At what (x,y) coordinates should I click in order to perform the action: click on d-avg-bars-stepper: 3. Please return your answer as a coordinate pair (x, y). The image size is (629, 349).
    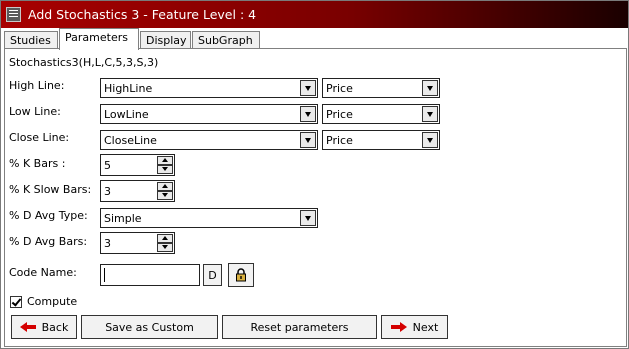
    Looking at the image, I should click on (137, 243).